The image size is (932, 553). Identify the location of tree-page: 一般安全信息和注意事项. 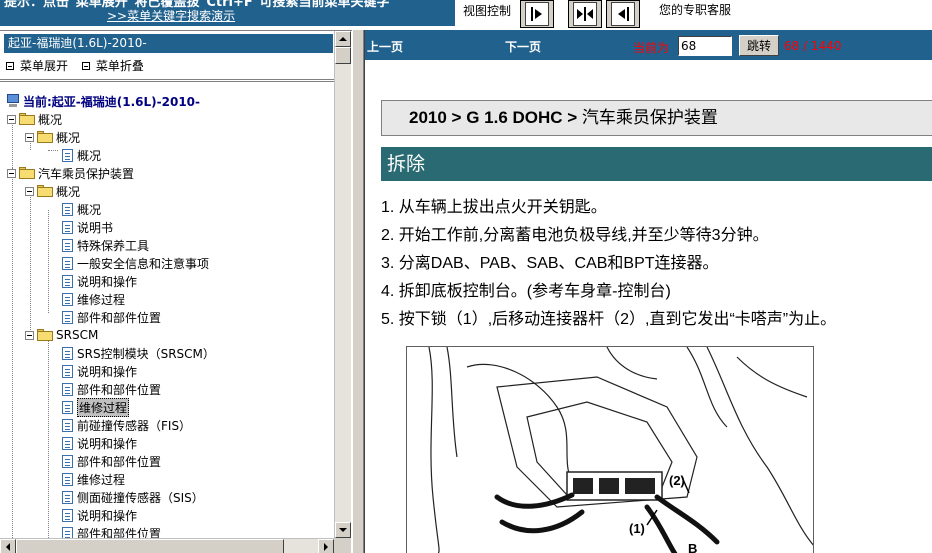
(135, 263).